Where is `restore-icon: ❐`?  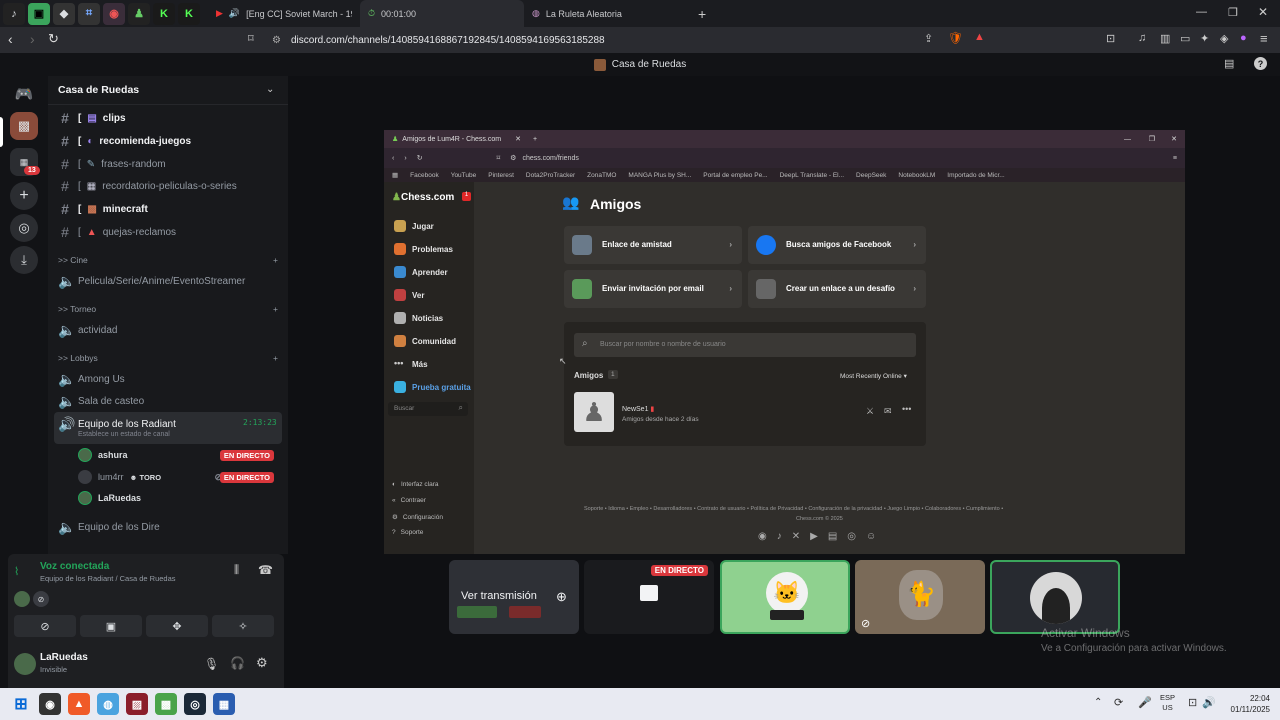
restore-icon: ❐ is located at coordinates (1233, 12).